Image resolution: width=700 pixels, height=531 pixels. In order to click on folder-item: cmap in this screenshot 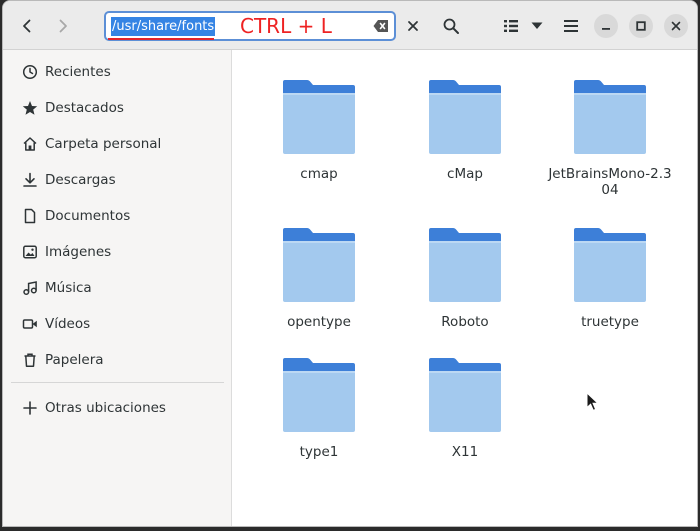, I will do `click(319, 130)`.